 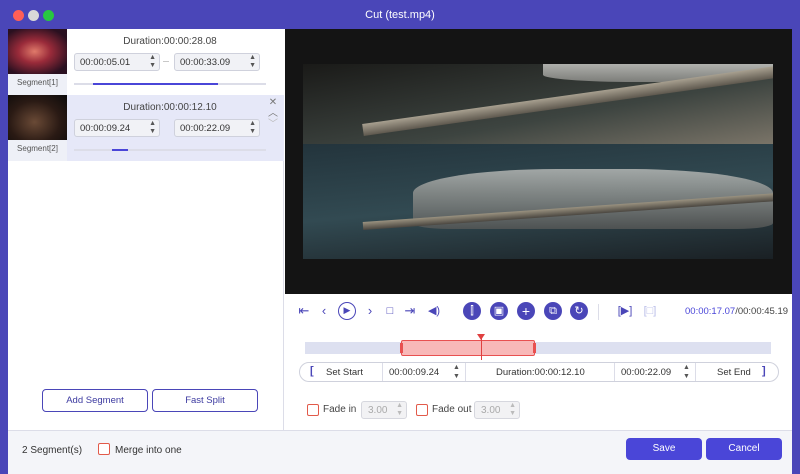 What do you see at coordinates (472, 311) in the screenshot?
I see `split-icon: ⫿` at bounding box center [472, 311].